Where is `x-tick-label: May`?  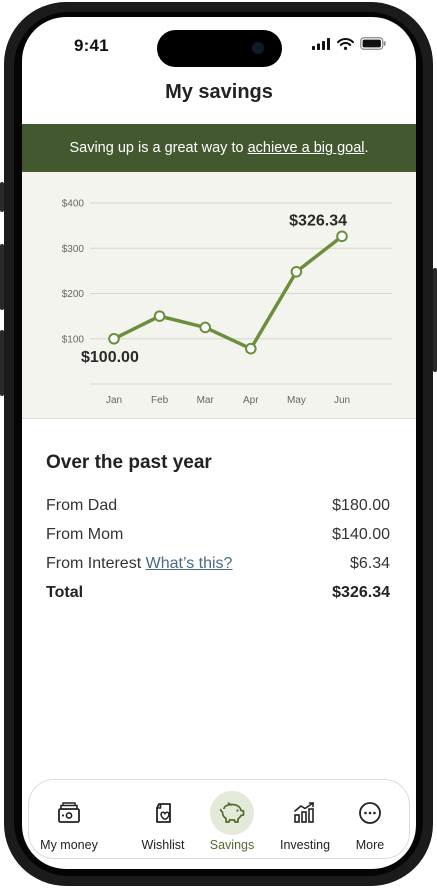
x-tick-label: May is located at coordinates (296, 400).